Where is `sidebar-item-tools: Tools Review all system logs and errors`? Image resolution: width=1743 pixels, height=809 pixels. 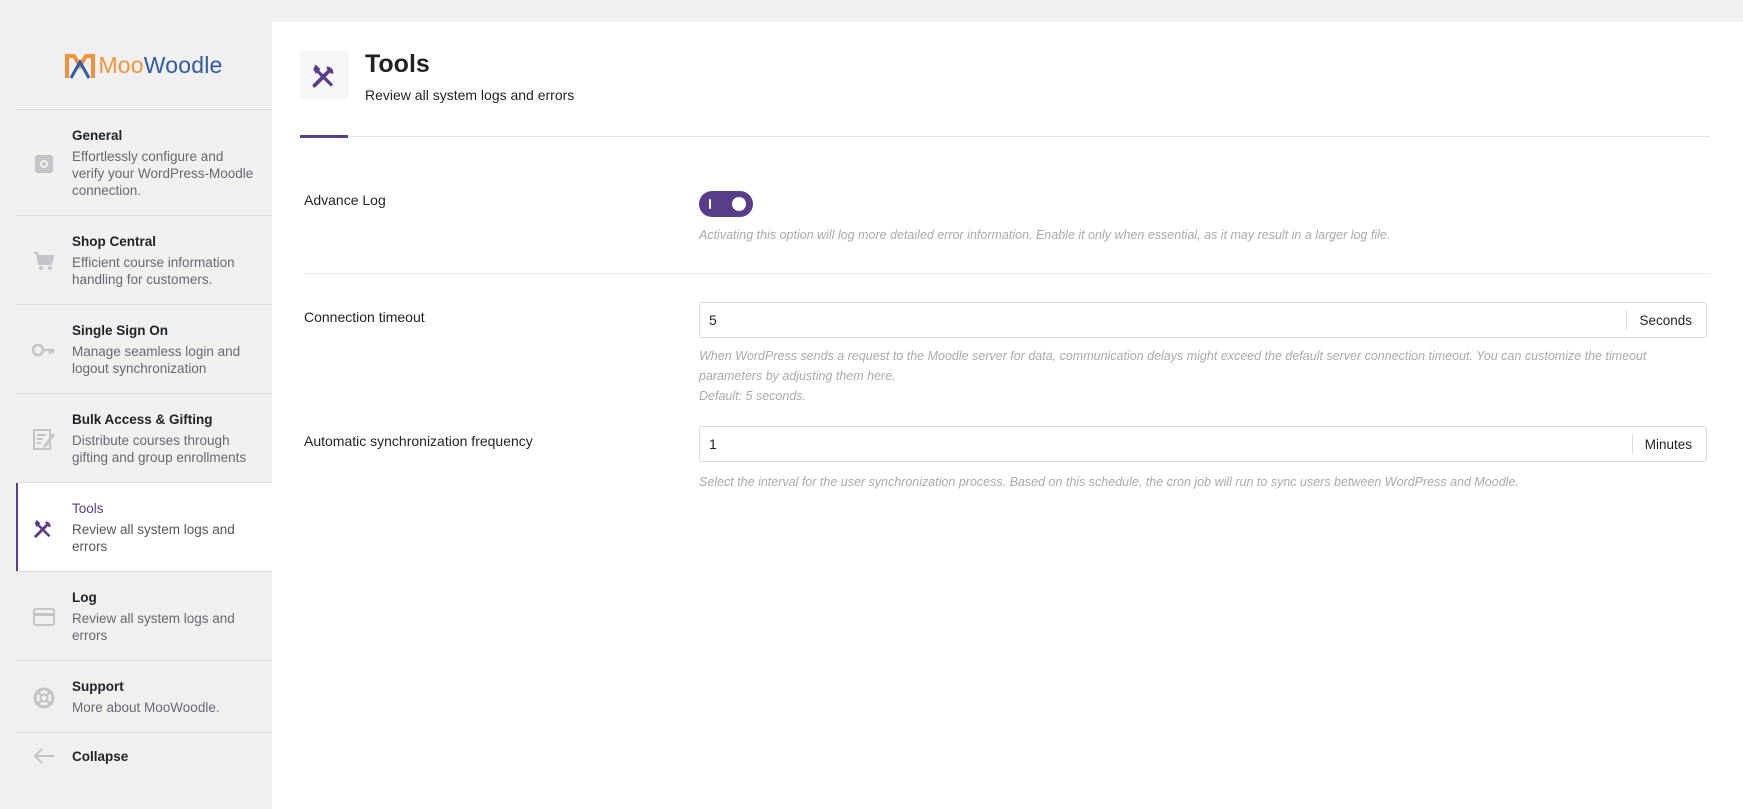
sidebar-item-tools: Tools Review all system logs and errors is located at coordinates (144, 527).